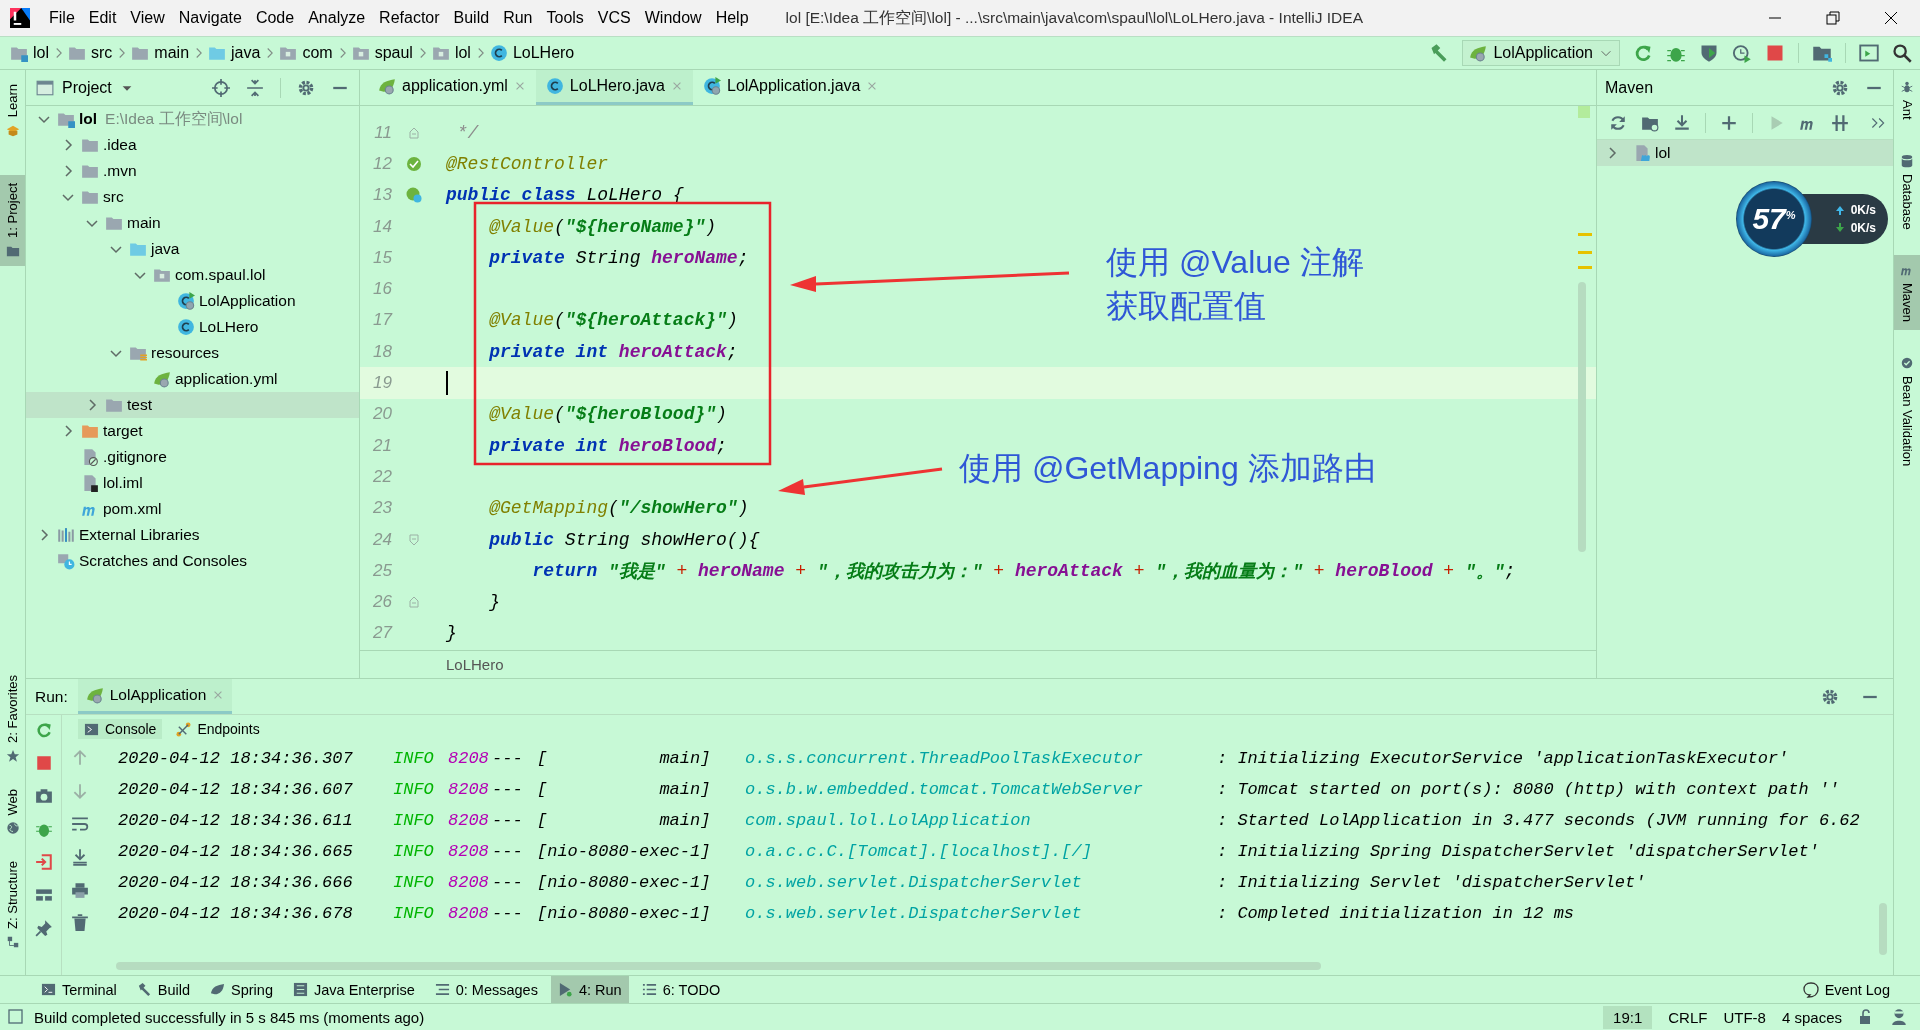 The image size is (1920, 1030). Describe the element at coordinates (486, 989) in the screenshot. I see `tool-window-button: 0: Messages` at that location.